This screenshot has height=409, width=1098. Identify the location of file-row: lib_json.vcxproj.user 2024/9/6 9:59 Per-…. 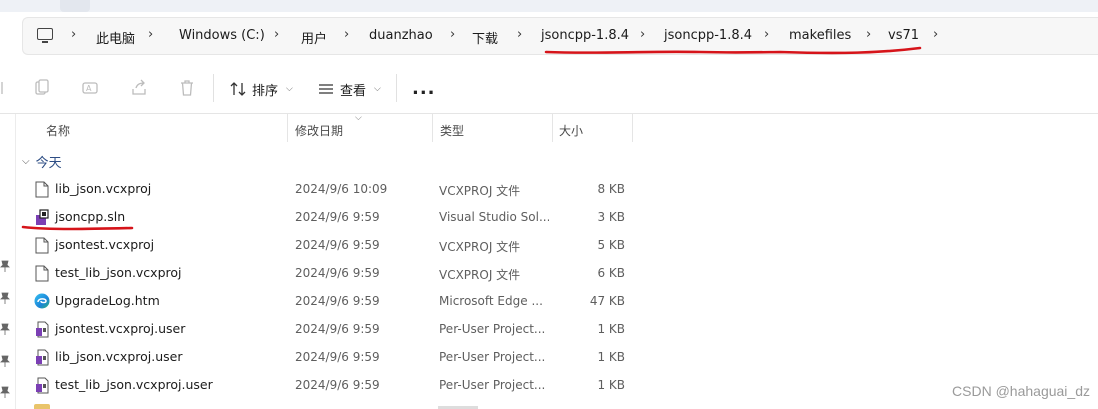
(330, 357).